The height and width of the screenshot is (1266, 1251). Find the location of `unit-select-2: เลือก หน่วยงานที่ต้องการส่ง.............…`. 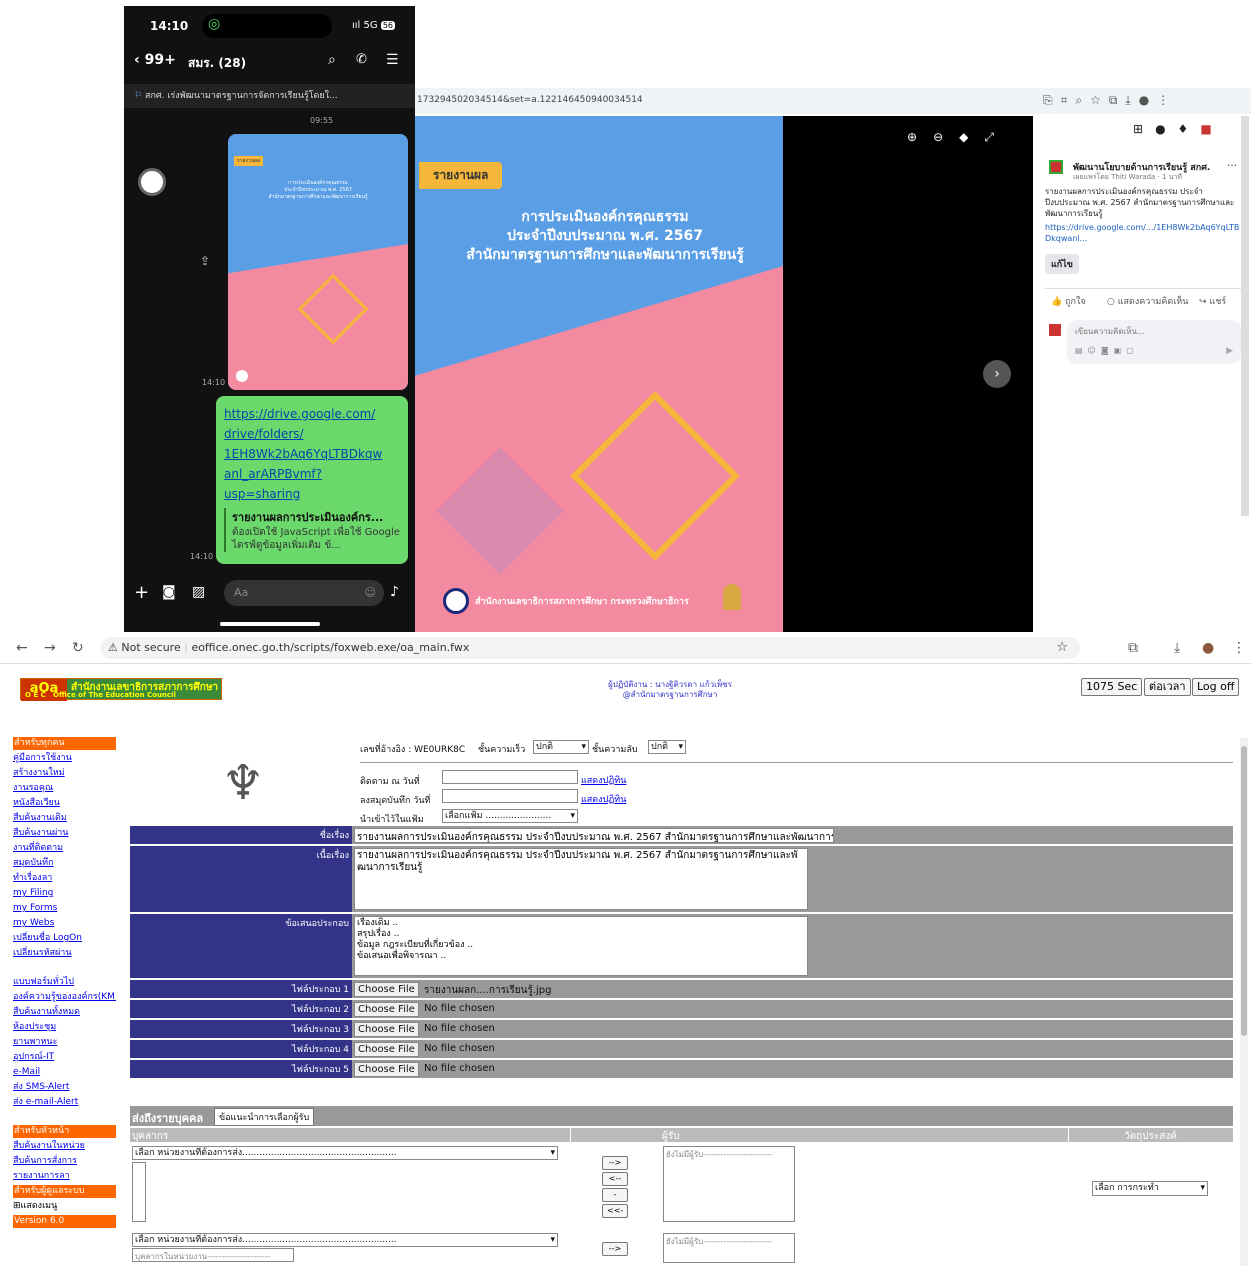

unit-select-2: เลือก หน่วยงานที่ต้องการส่ง.............… is located at coordinates (345, 1240).